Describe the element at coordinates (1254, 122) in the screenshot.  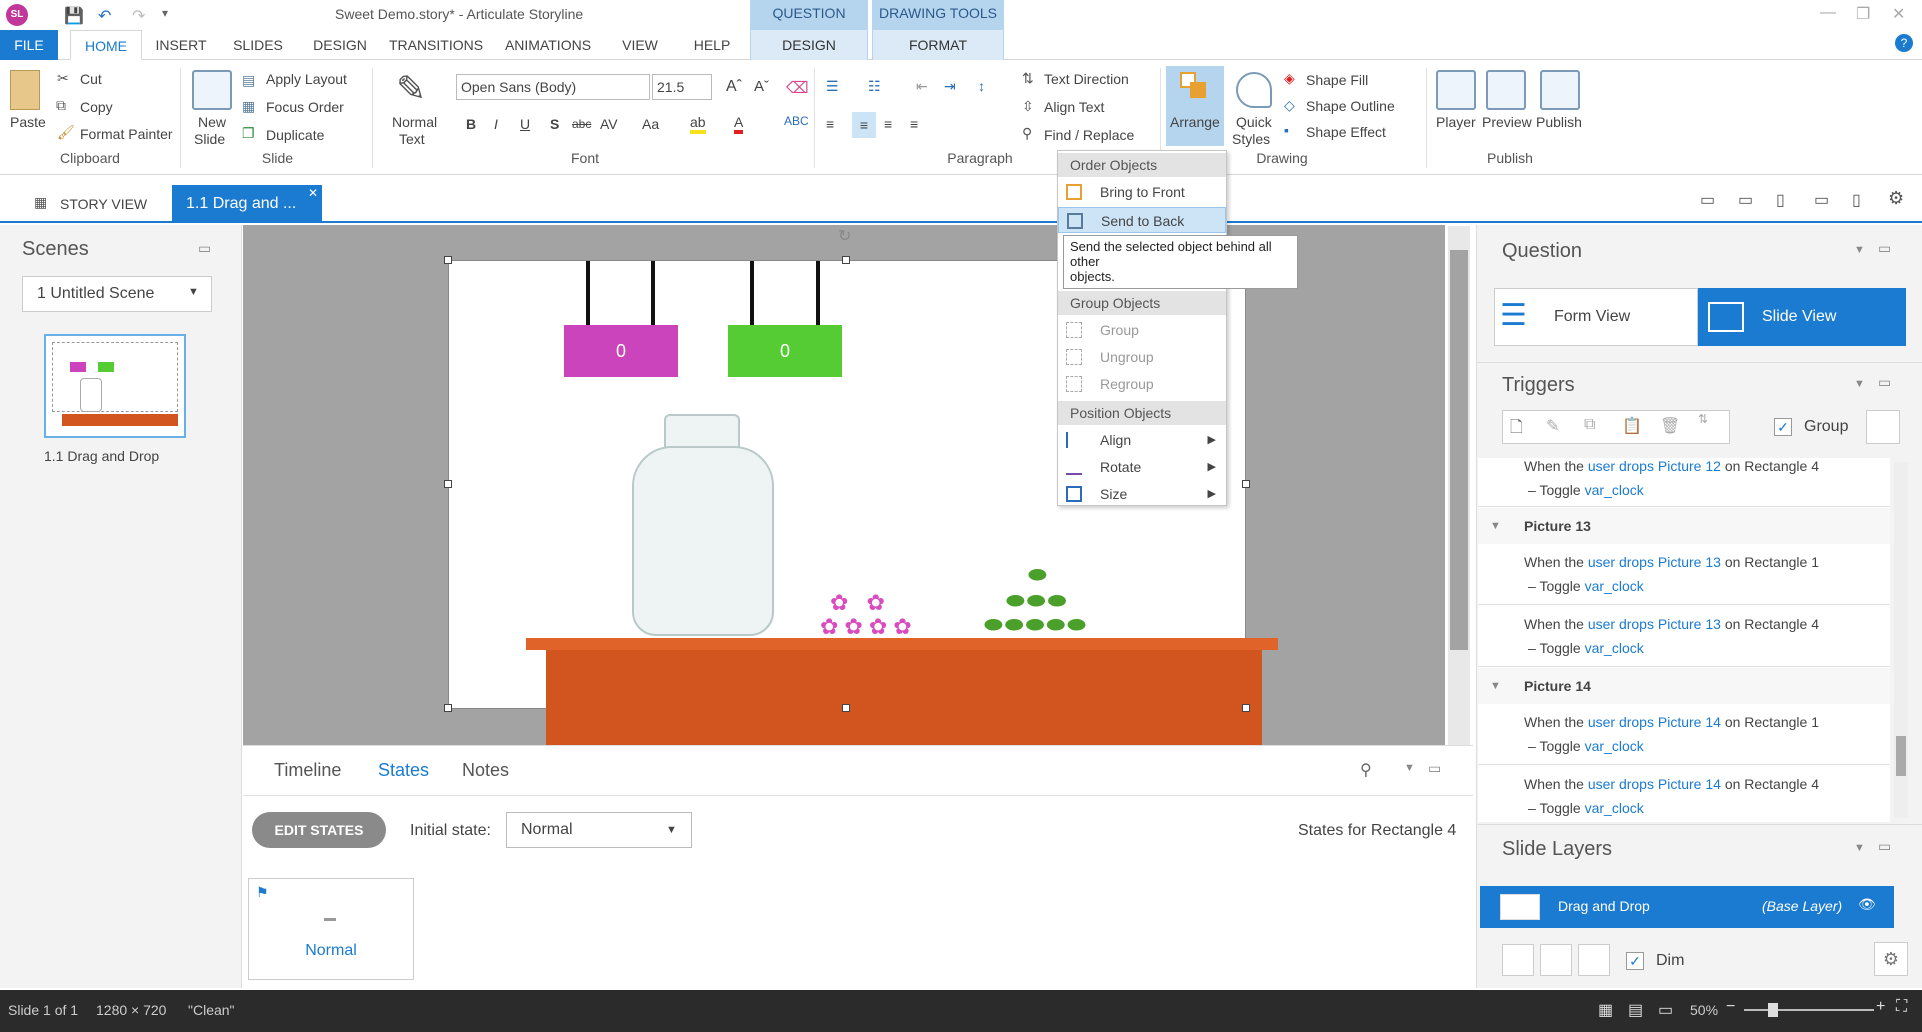
I see `quick-styles-label-1: Quick` at that location.